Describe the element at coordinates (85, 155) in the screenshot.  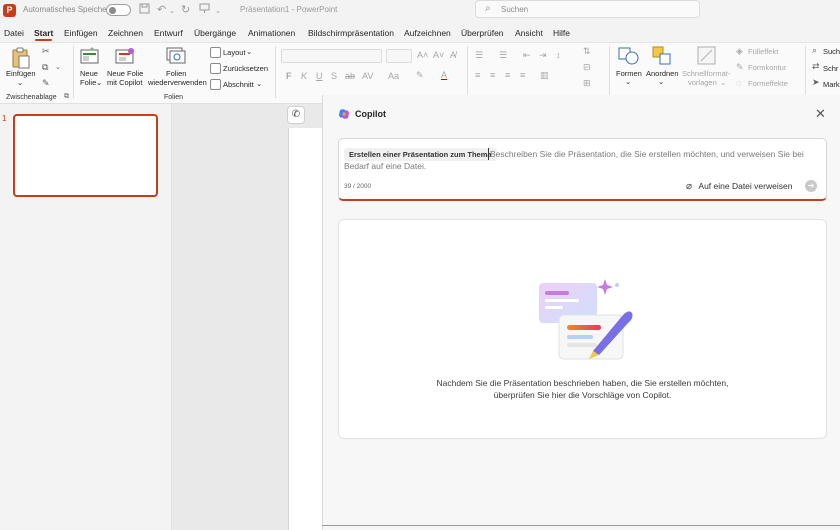
I see `slide-thumbnail` at that location.